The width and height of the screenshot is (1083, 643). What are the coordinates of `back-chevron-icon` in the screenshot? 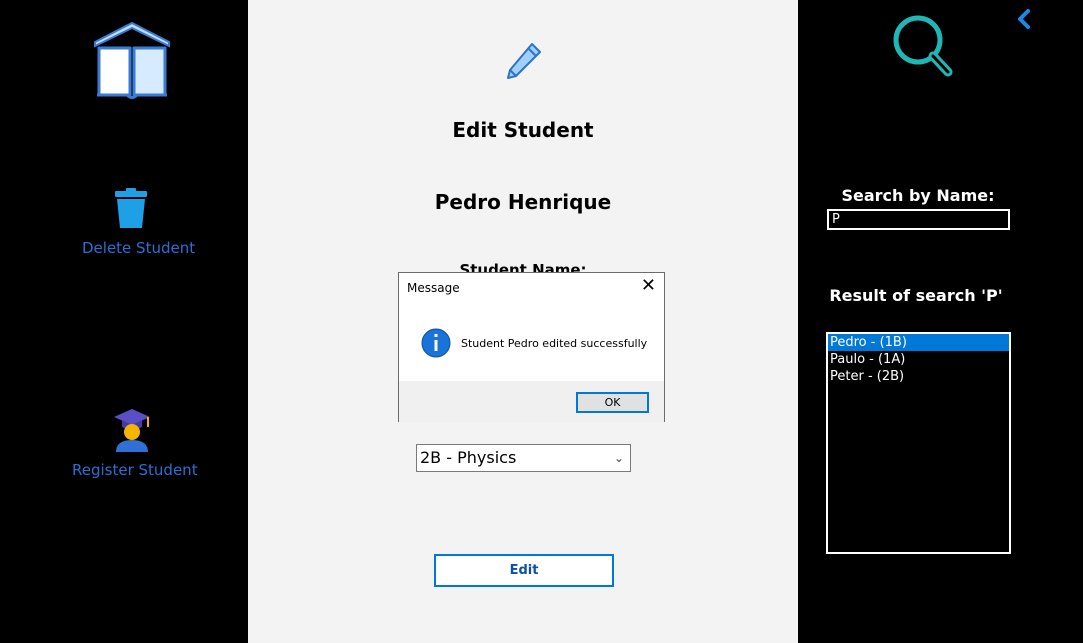 It's located at (1024, 19).